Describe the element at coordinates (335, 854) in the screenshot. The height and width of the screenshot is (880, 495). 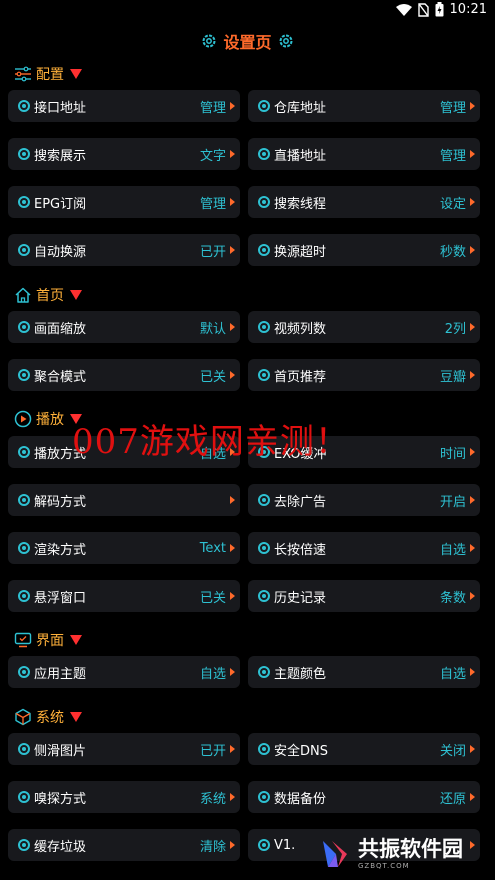
I see `logo-icon` at that location.